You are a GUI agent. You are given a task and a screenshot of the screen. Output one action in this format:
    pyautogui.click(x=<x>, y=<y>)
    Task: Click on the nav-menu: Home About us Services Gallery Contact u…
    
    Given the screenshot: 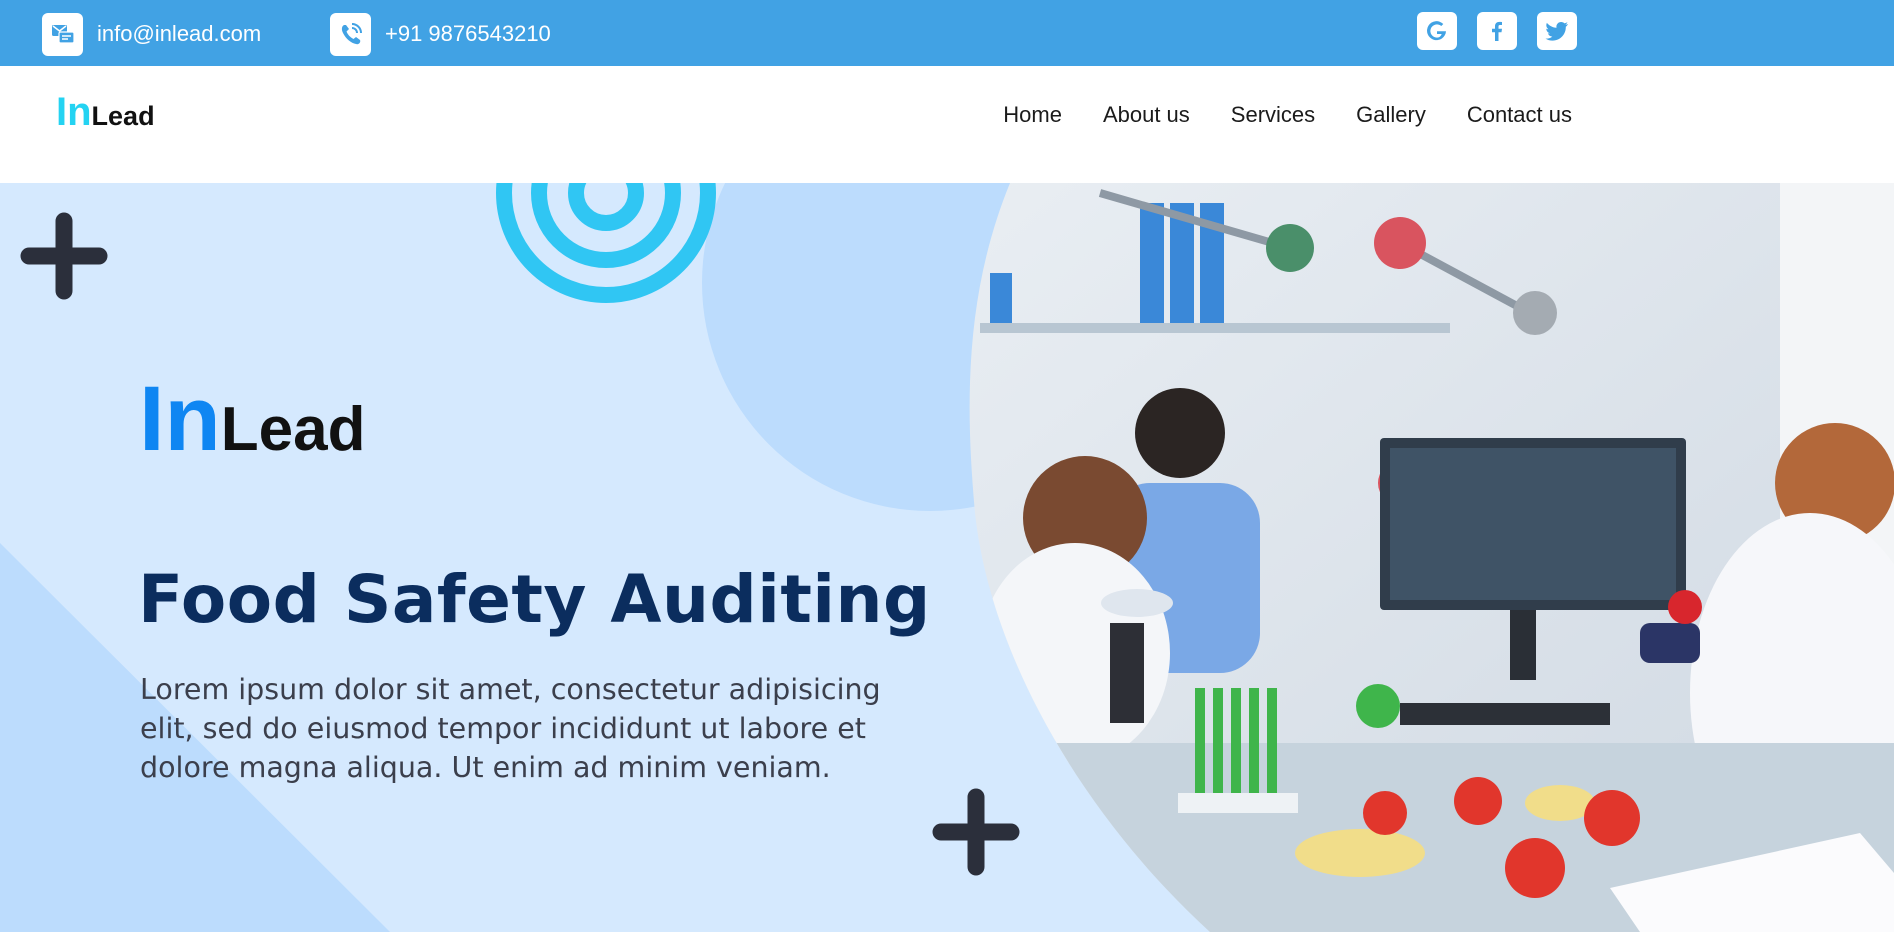 What is the action you would take?
    pyautogui.click(x=1287, y=115)
    